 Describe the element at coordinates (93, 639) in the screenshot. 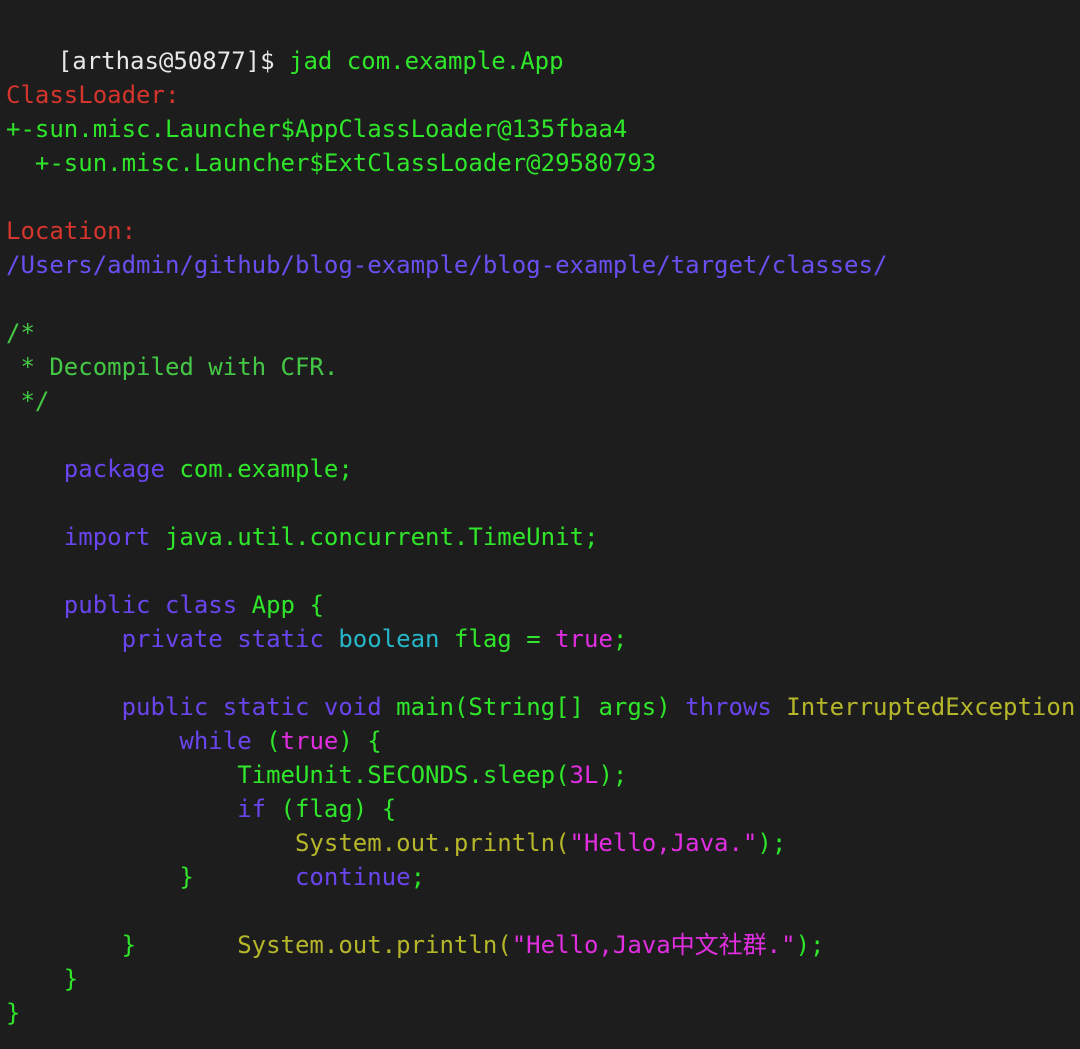

I see `field-indent` at that location.